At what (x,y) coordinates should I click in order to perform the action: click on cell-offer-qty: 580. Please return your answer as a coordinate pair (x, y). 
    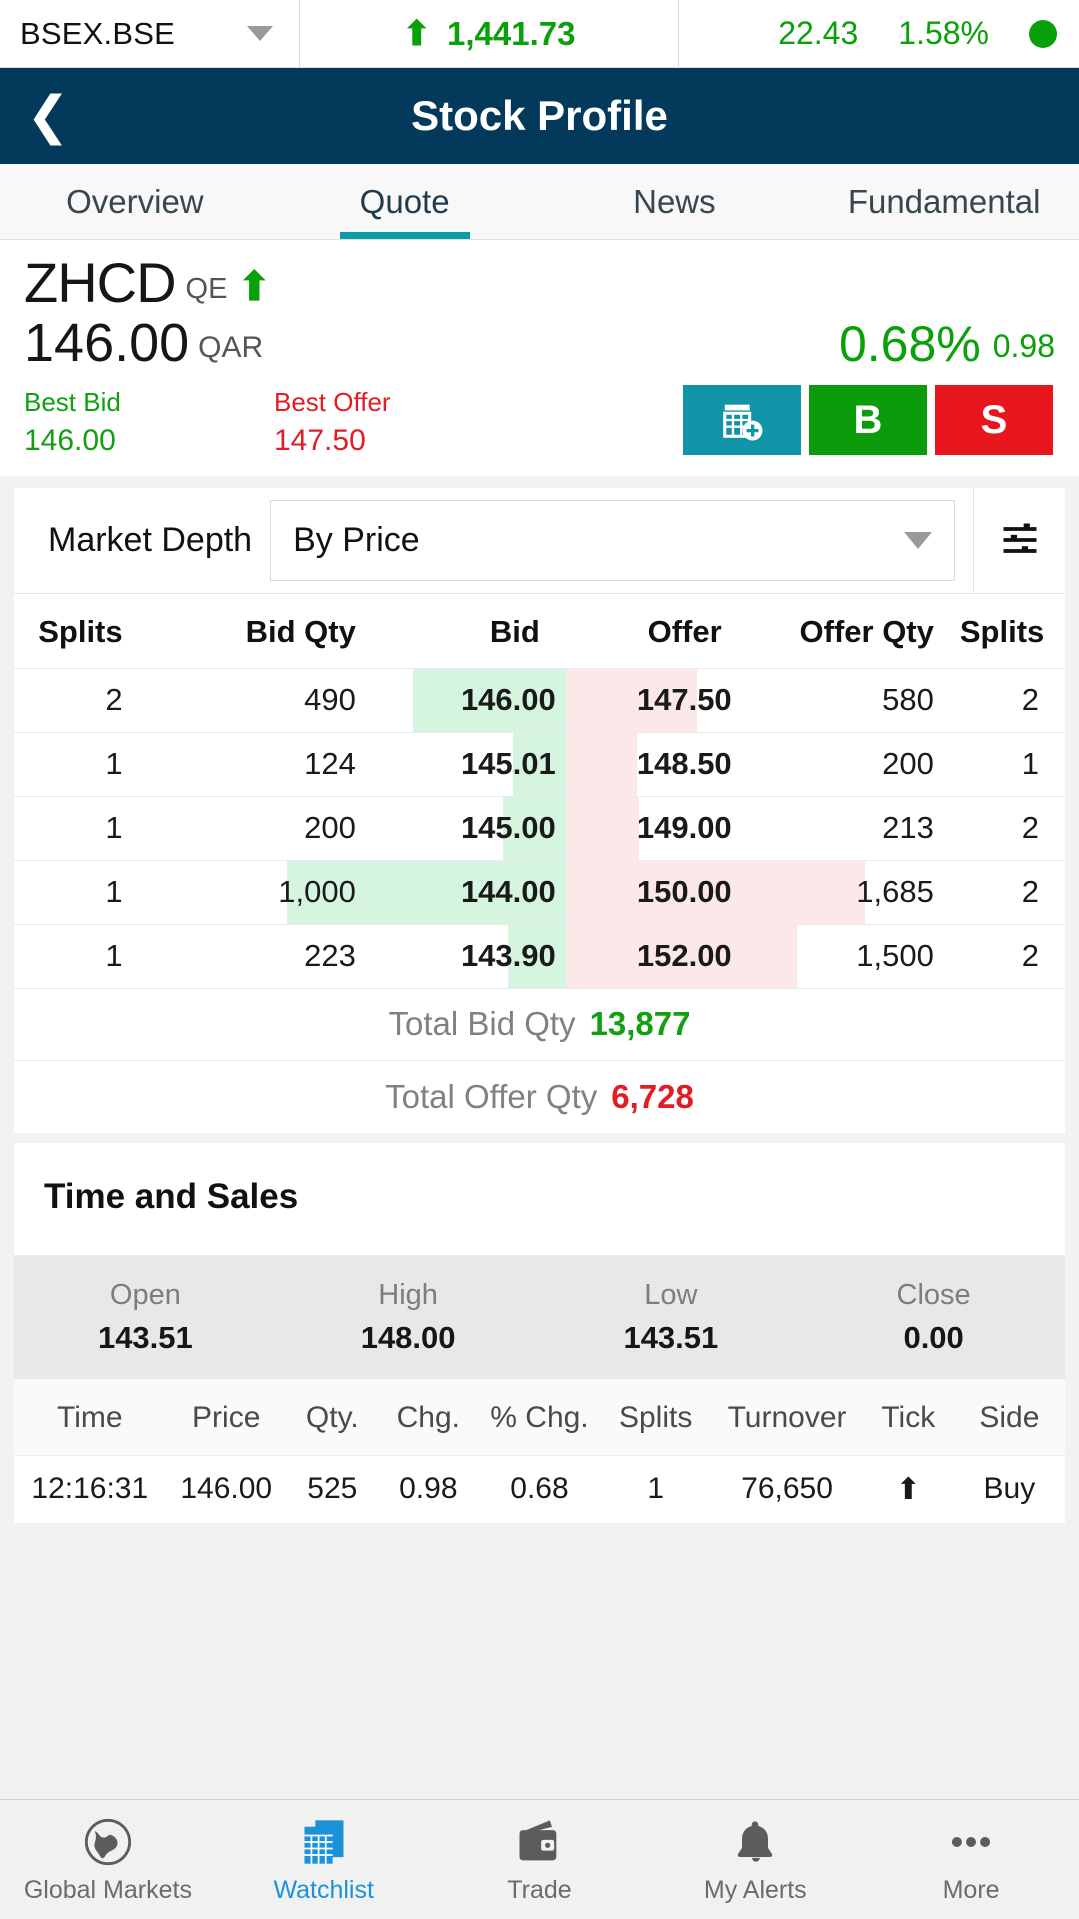
    Looking at the image, I should click on (854, 700).